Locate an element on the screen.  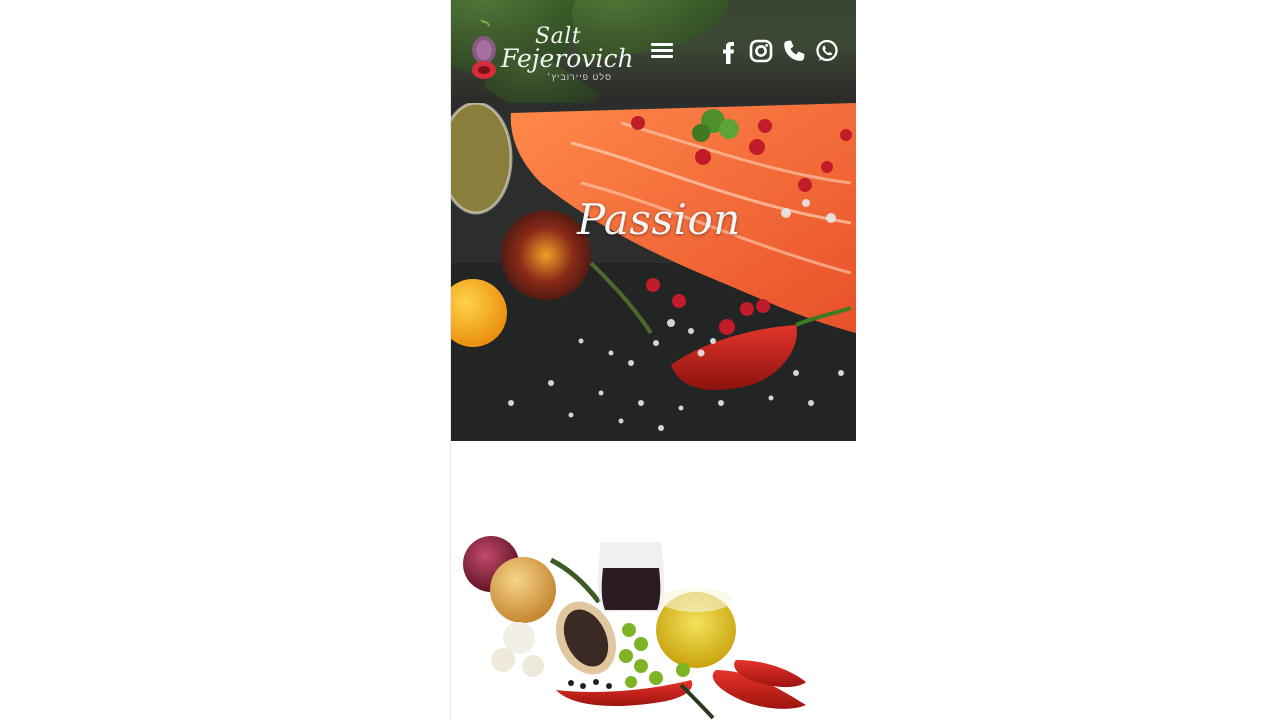
hamburger-icon is located at coordinates (662, 53).